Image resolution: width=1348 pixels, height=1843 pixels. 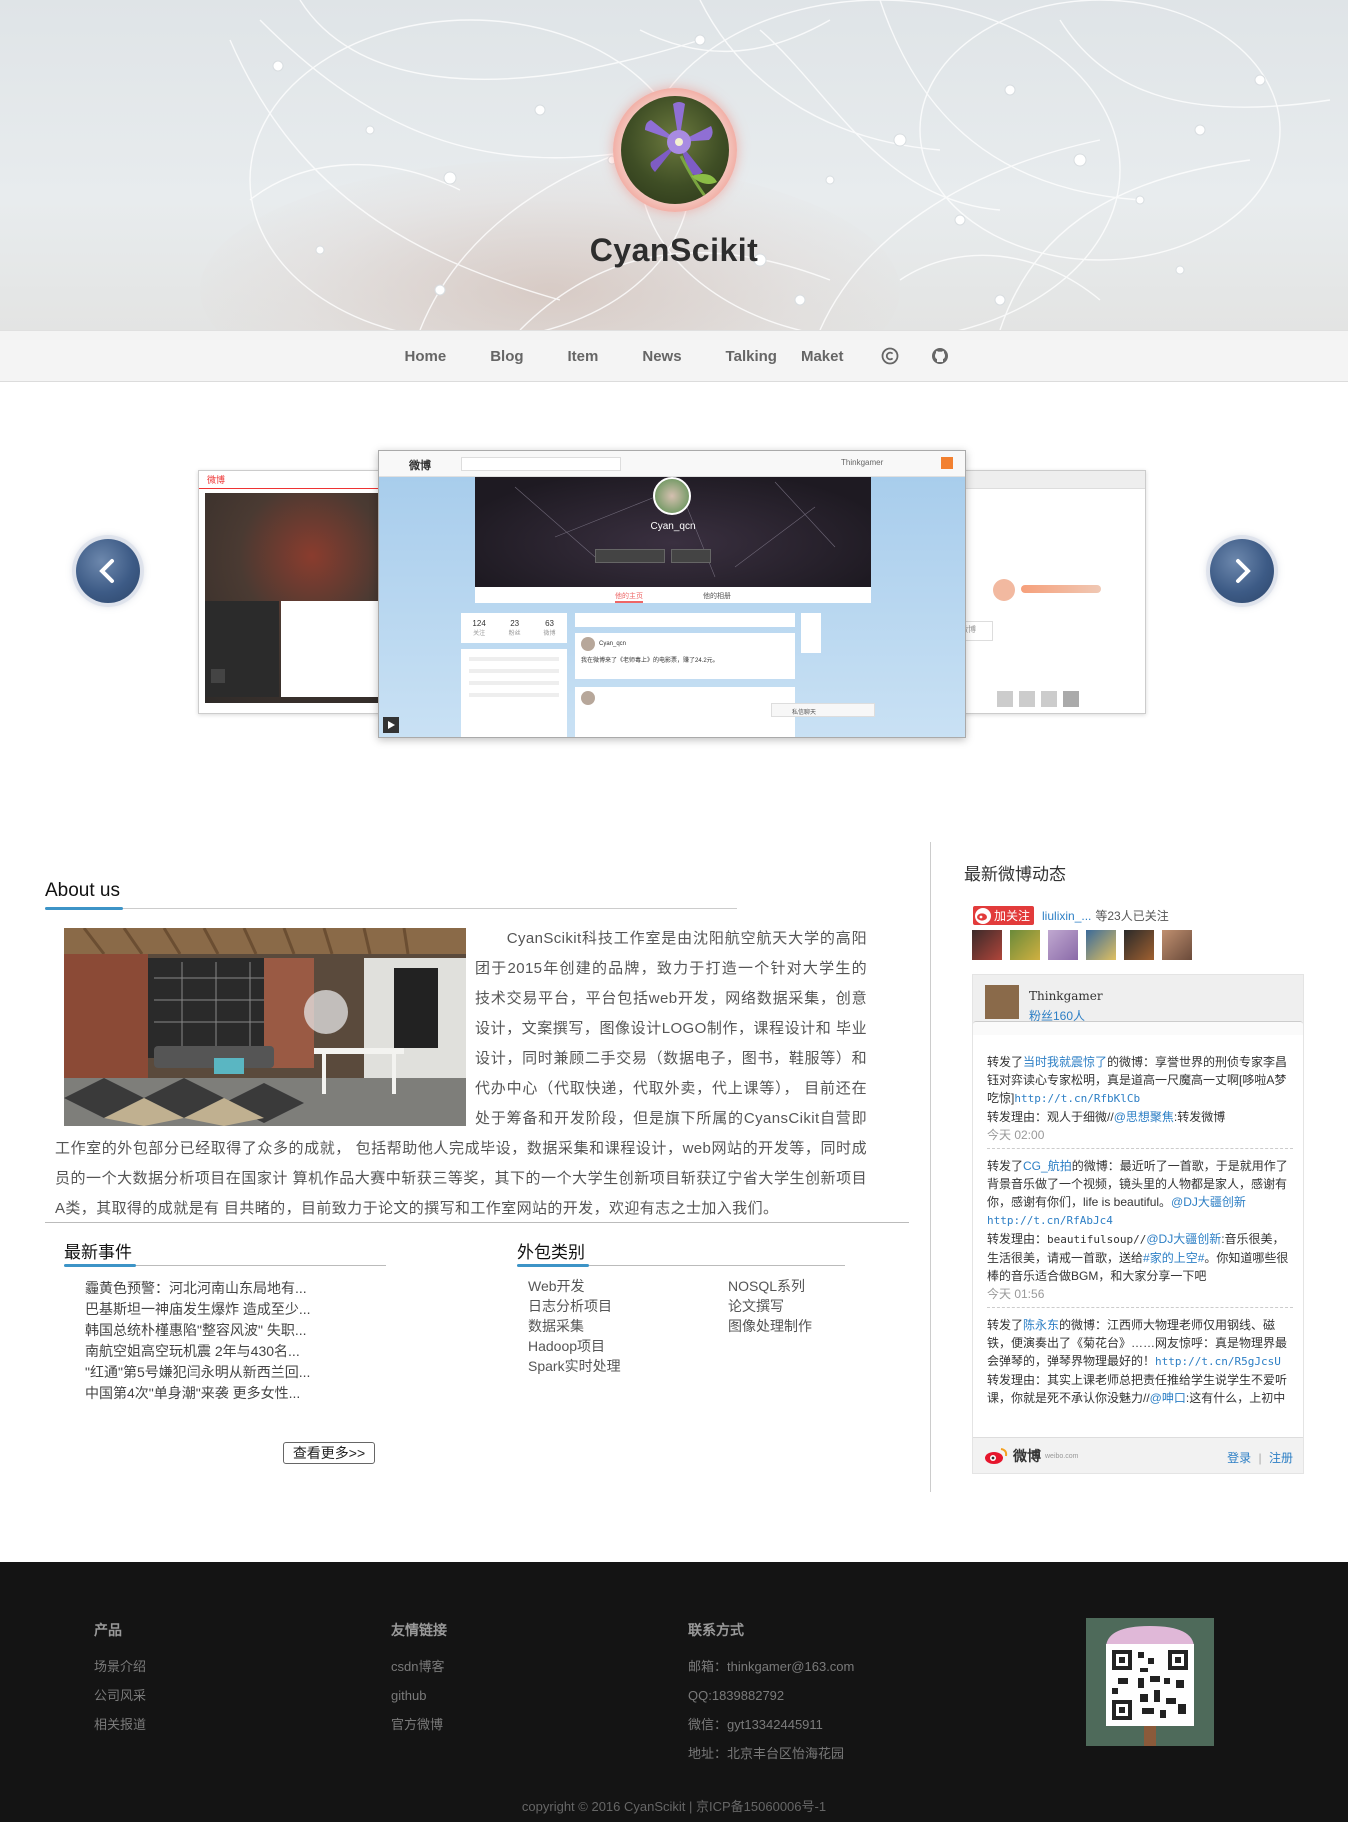 I want to click on slide-left-photo, so click(x=294, y=598).